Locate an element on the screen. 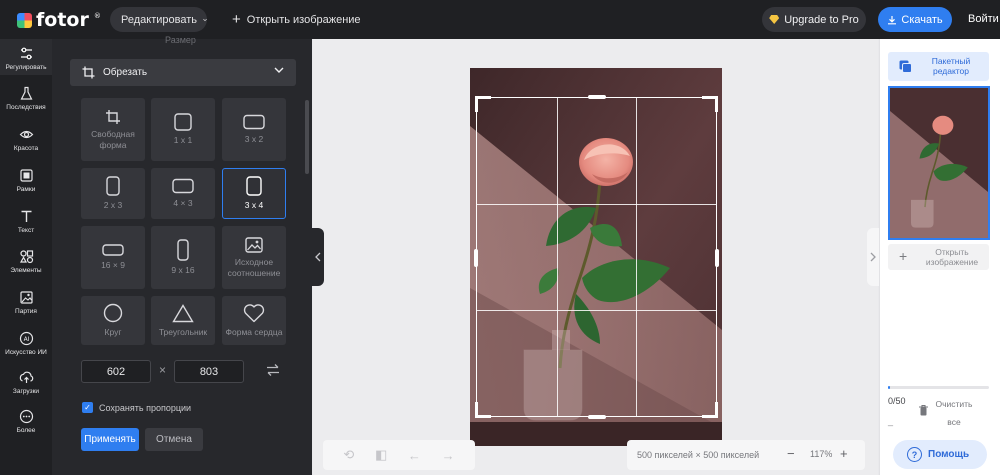 This screenshot has height=475, width=1000. preset-circle: Круг is located at coordinates (113, 320).